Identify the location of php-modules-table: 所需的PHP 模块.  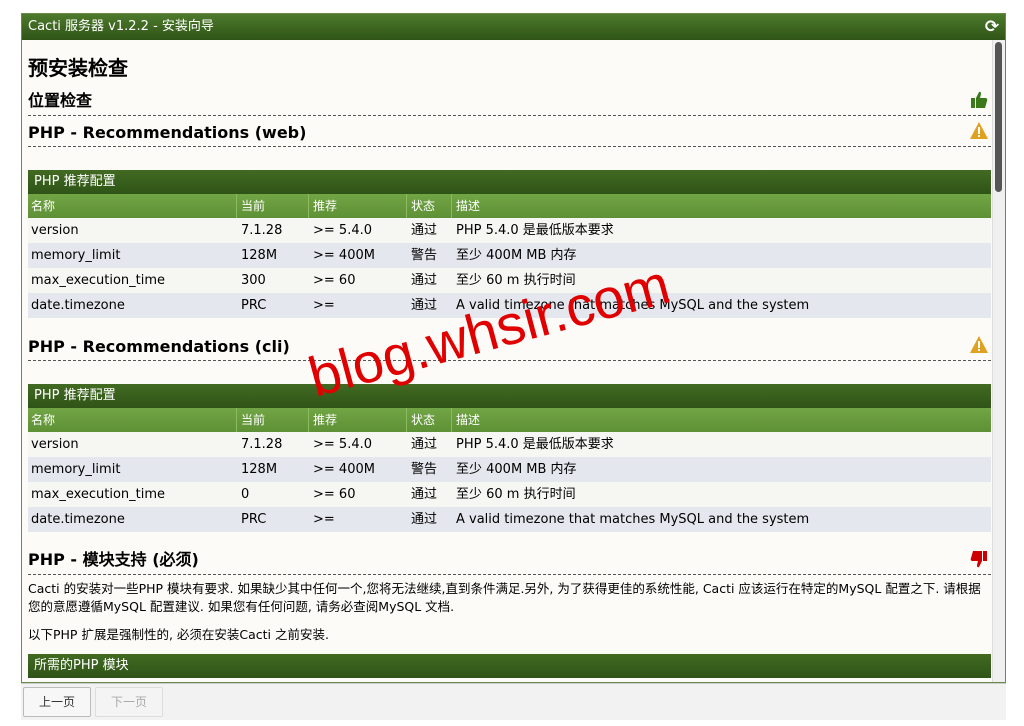
(509, 666).